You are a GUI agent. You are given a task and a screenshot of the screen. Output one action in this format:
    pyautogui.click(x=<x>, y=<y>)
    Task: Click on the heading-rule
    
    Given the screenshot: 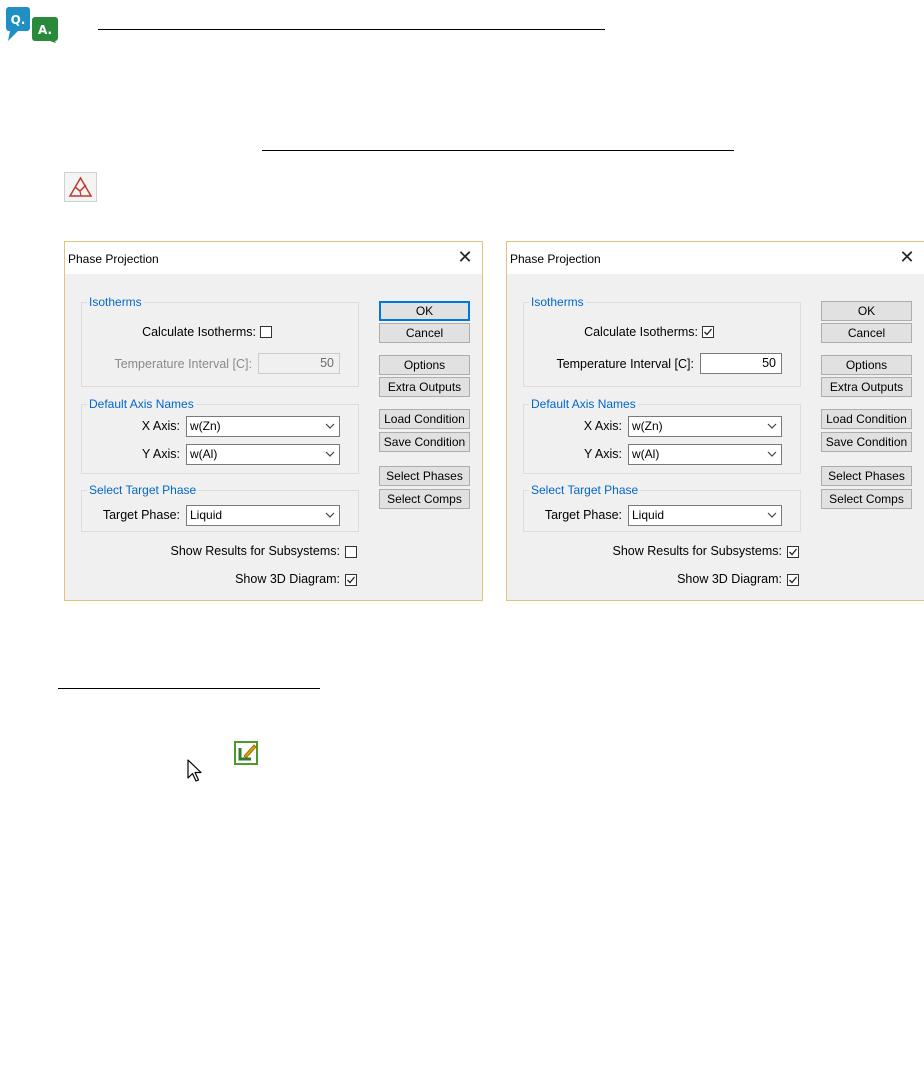 What is the action you would take?
    pyautogui.click(x=351, y=29)
    